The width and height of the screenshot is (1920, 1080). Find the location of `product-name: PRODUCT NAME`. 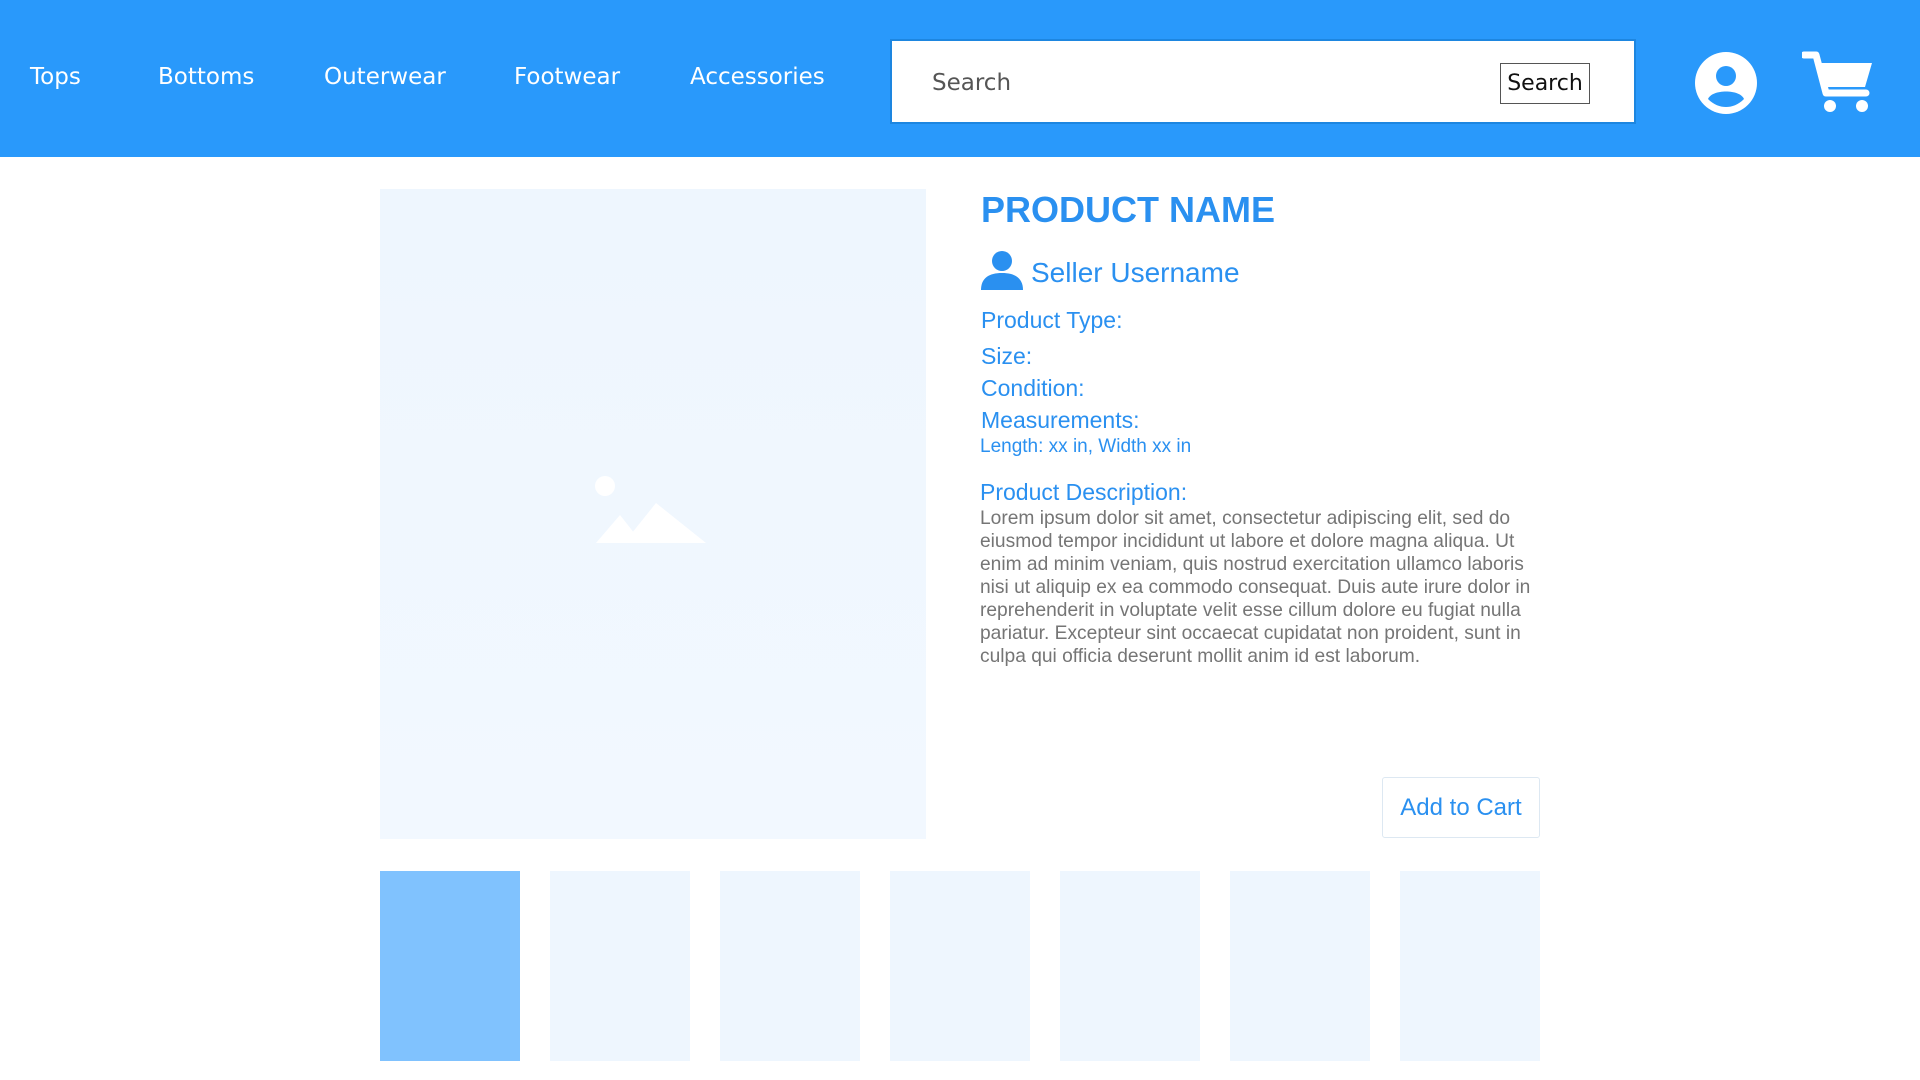

product-name: PRODUCT NAME is located at coordinates (1128, 209).